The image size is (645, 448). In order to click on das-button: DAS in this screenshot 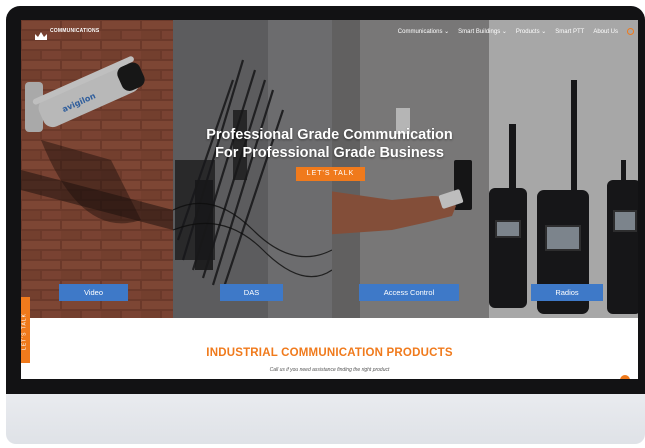, I will do `click(251, 292)`.